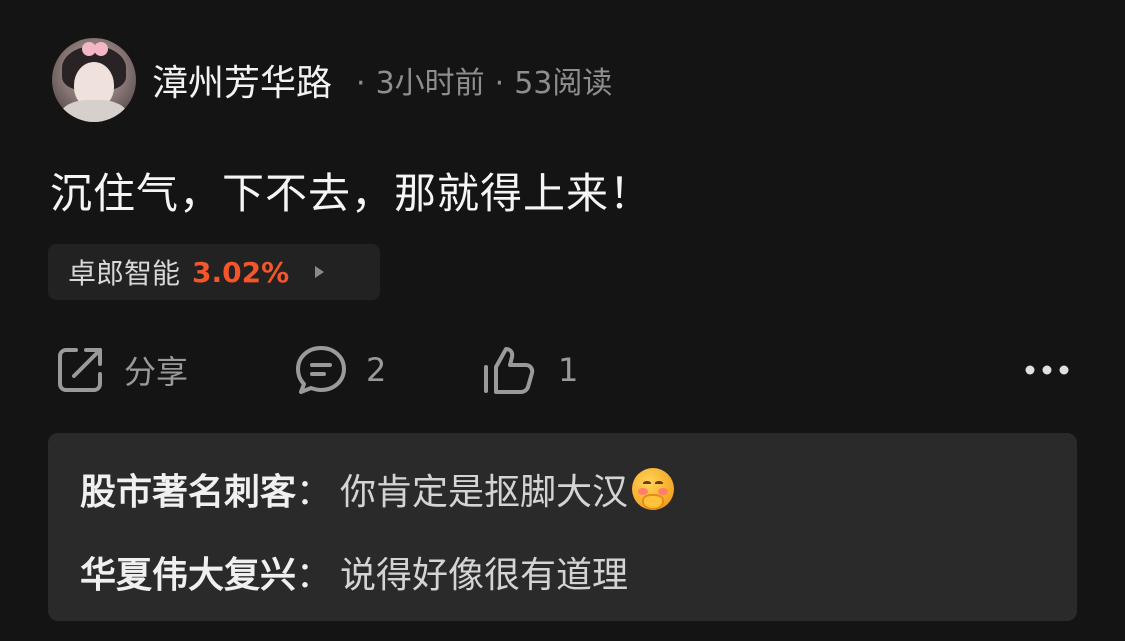  Describe the element at coordinates (80, 370) in the screenshot. I see `share-icon` at that location.